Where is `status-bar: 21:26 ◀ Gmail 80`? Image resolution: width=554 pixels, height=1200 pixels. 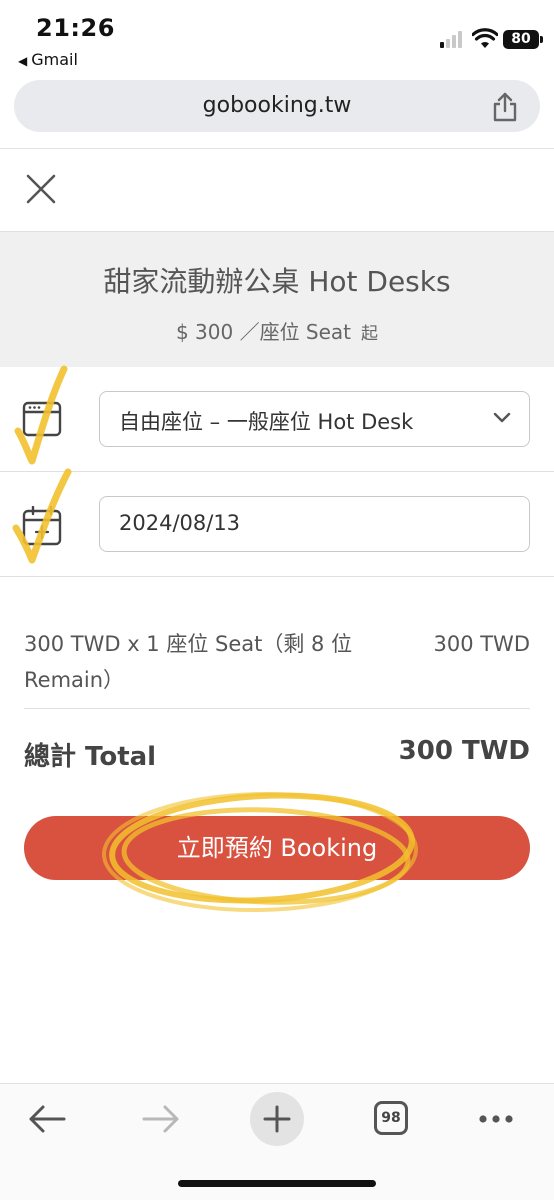
status-bar: 21:26 ◀ Gmail 80 is located at coordinates (277, 36).